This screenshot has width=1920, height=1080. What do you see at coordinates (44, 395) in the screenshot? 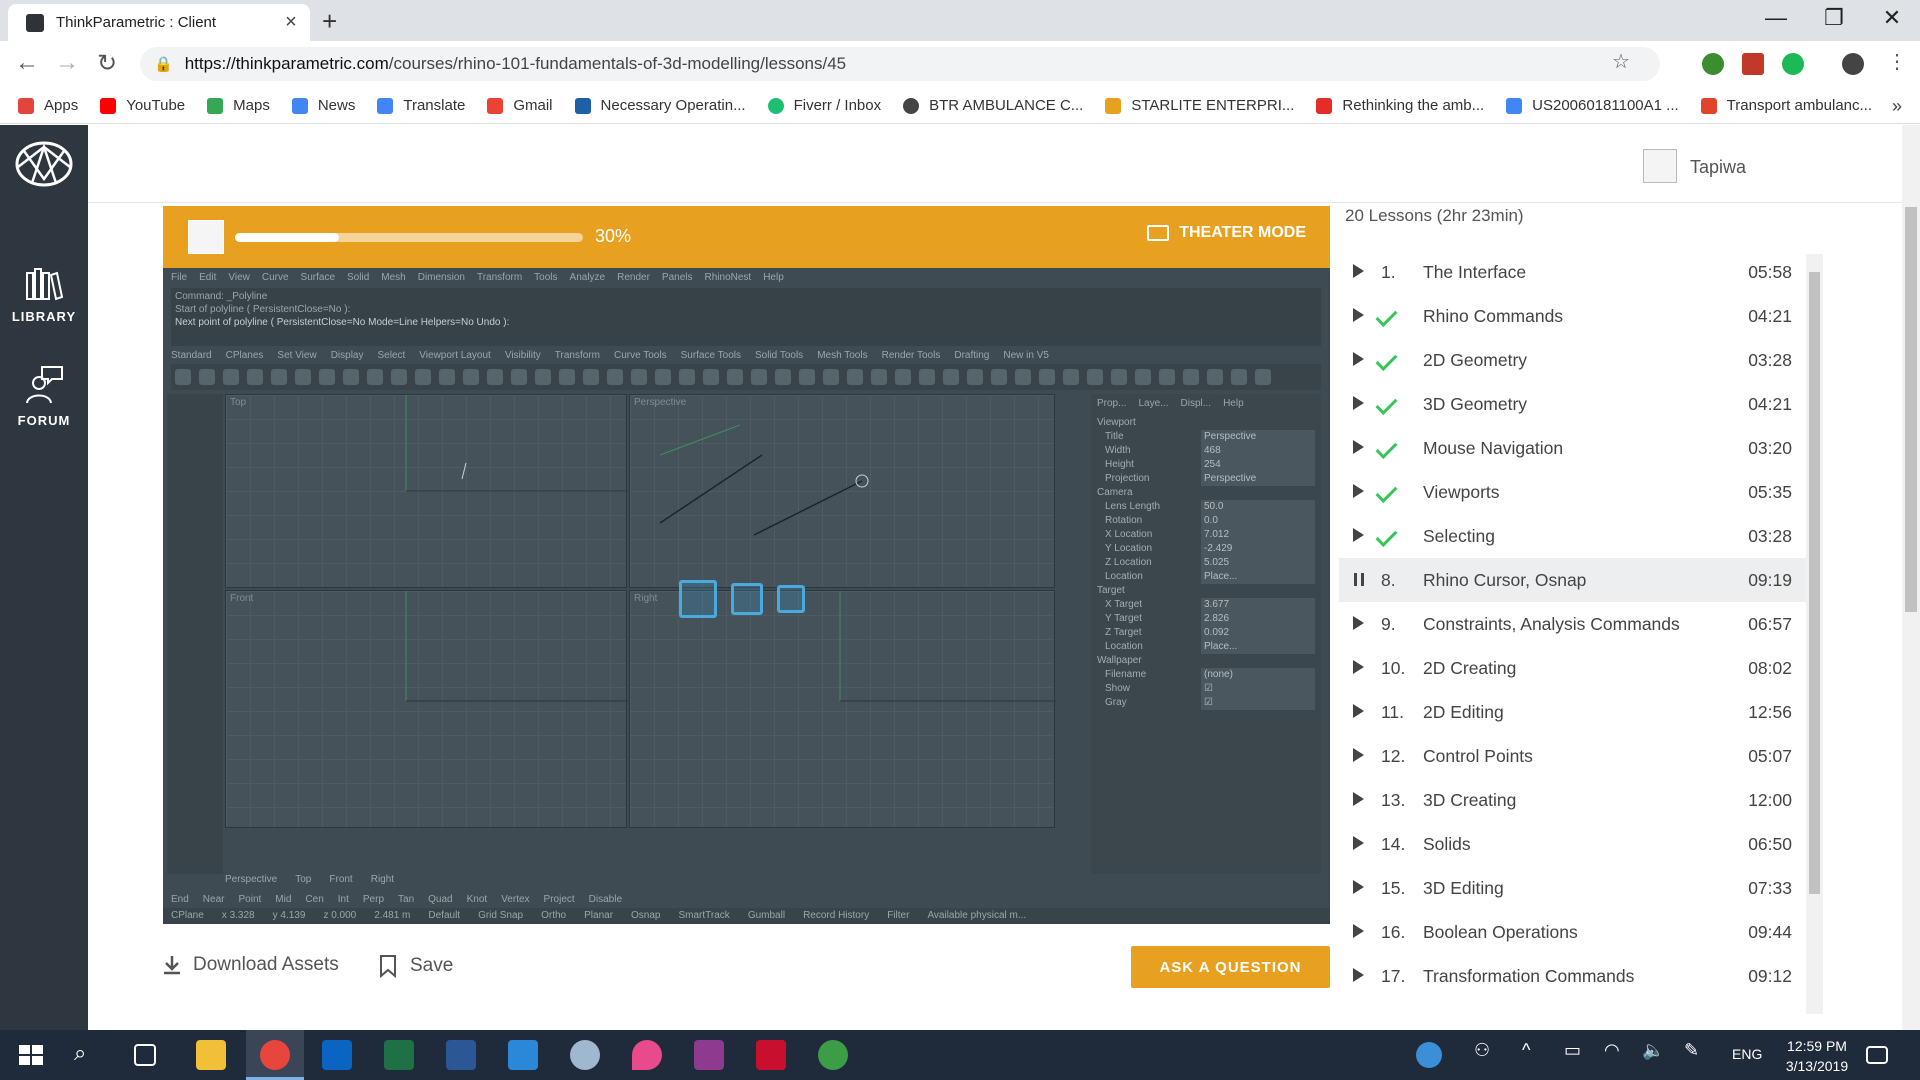
I see `sidebar-item-forum: FORUM` at bounding box center [44, 395].